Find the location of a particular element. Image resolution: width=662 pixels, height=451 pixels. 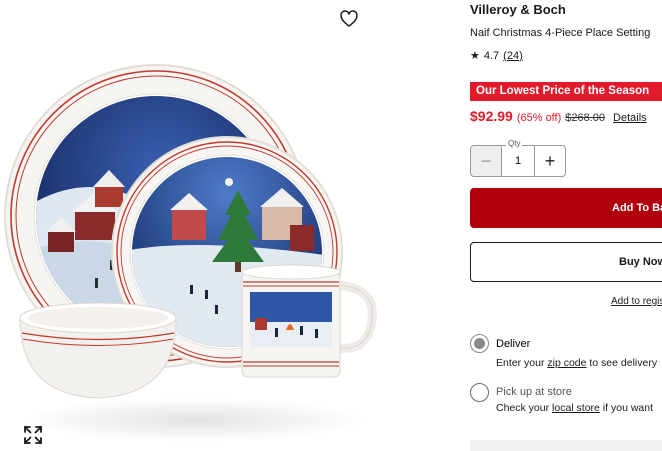

pickup-subtext-prefix: Check your is located at coordinates (524, 408).